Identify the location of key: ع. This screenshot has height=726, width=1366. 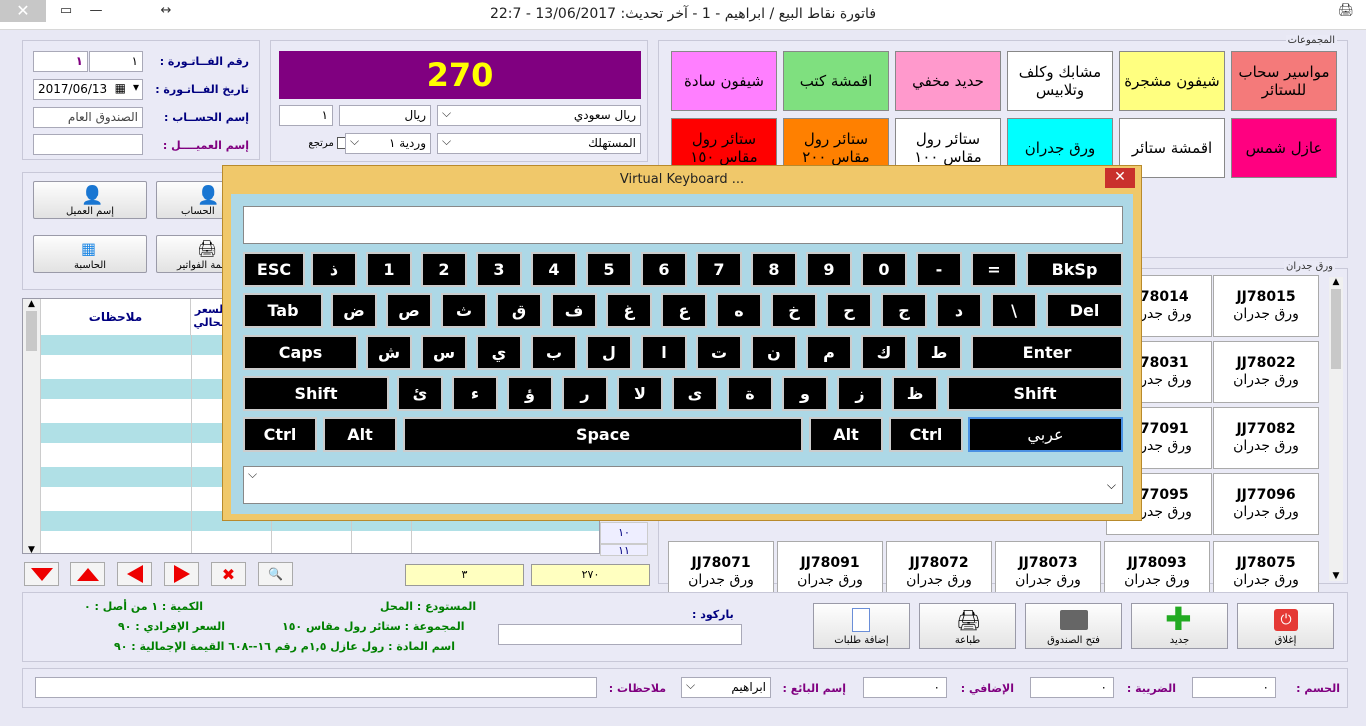
(684, 310).